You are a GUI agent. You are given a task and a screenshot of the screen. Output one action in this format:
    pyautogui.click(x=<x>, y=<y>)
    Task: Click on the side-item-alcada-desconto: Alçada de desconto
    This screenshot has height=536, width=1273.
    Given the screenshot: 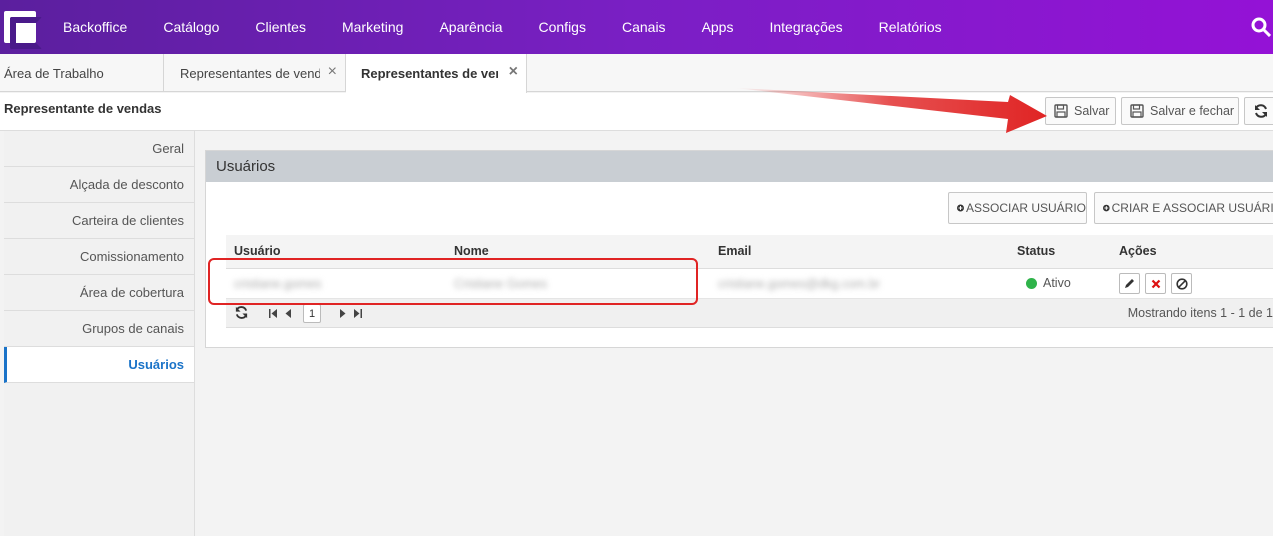 What is the action you would take?
    pyautogui.click(x=99, y=185)
    